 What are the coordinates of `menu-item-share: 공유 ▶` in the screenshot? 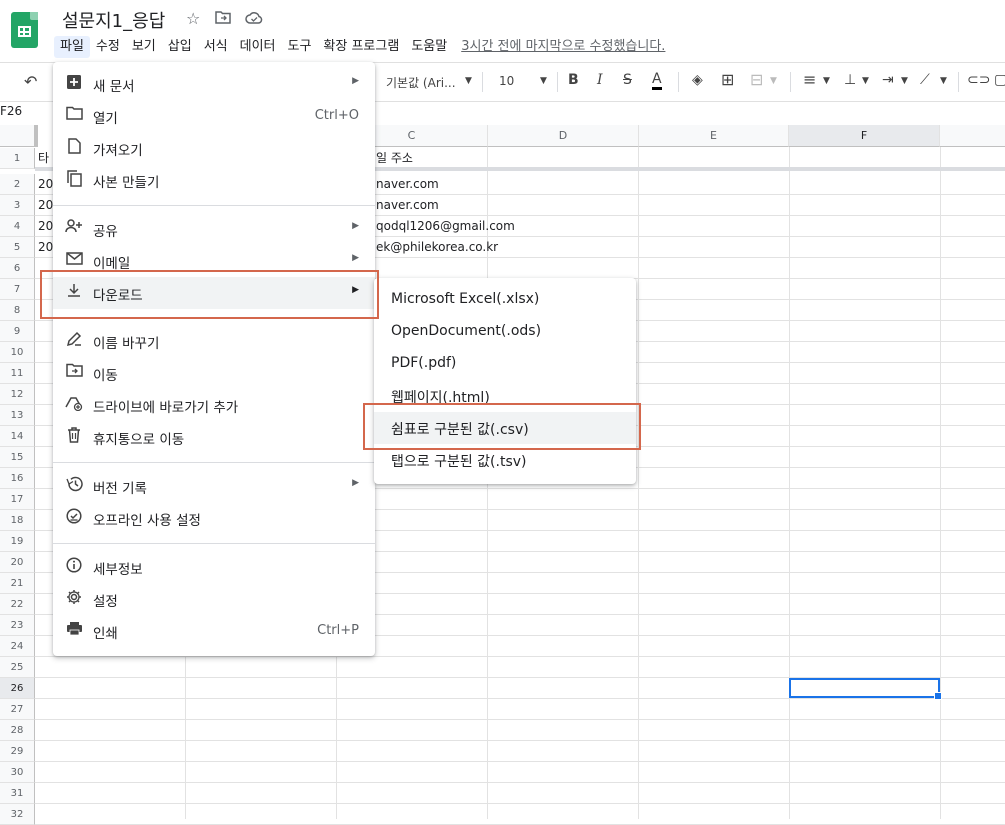 It's located at (214, 229).